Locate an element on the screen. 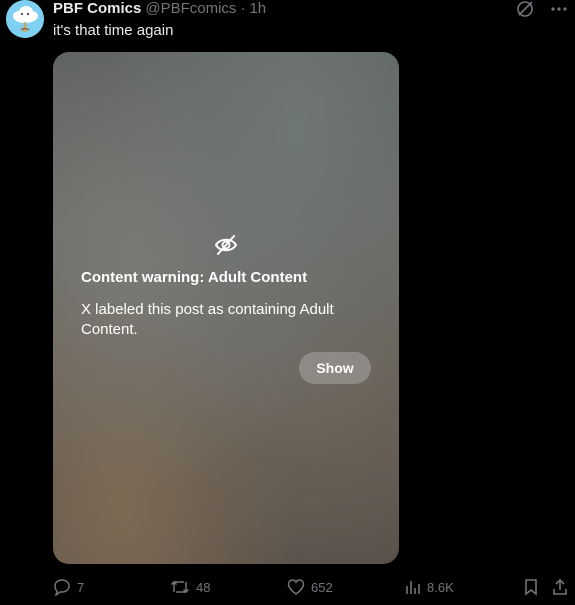 This screenshot has height=605, width=575. author-name: PBF Comics is located at coordinates (97, 8).